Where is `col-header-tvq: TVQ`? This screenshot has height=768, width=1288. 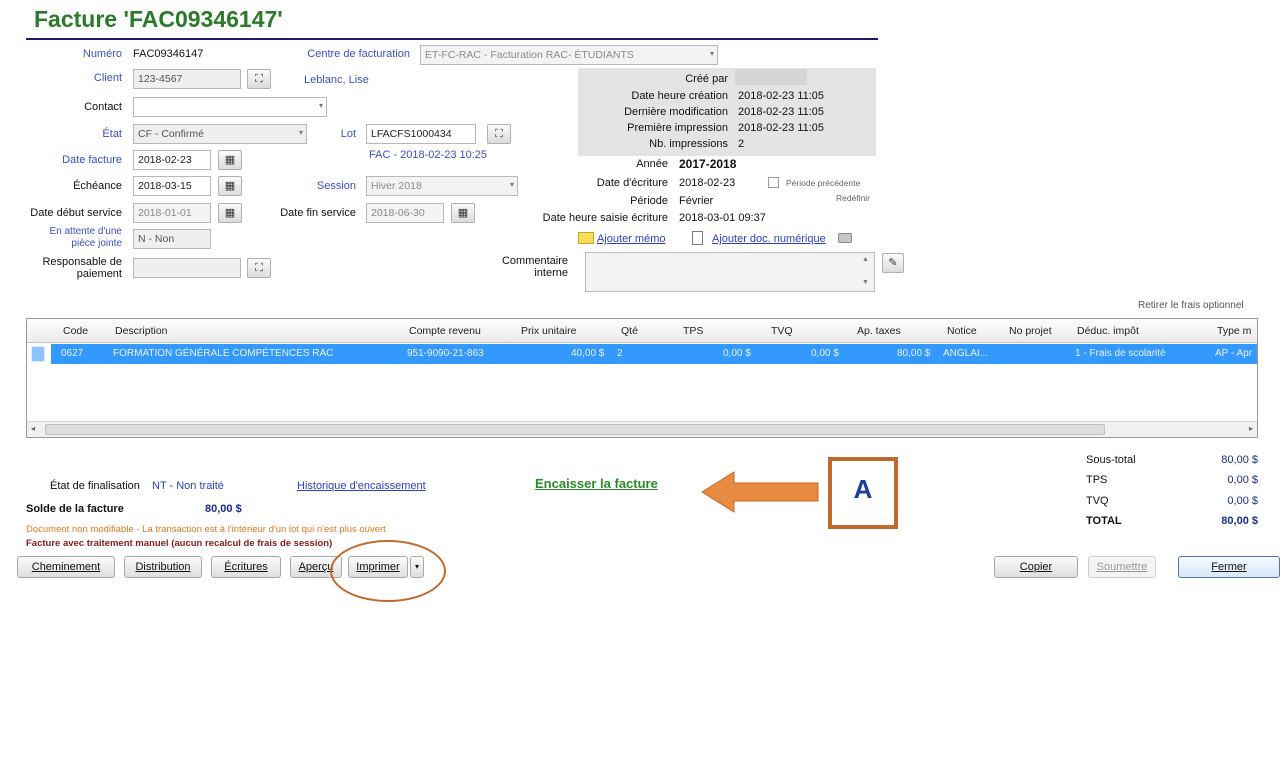
col-header-tvq: TVQ is located at coordinates (782, 331).